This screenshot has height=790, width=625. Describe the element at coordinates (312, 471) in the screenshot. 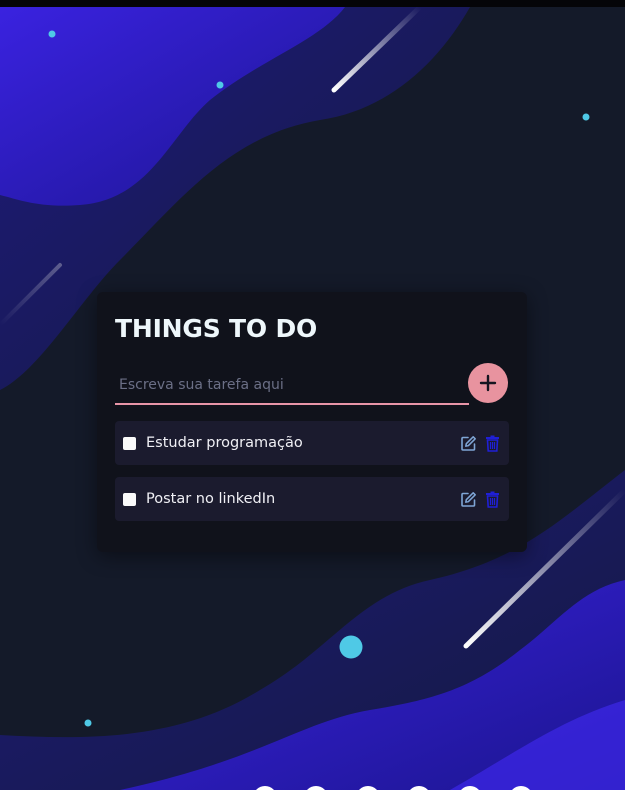

I see `task-list: Estudar programação Postar no linkedIn` at that location.